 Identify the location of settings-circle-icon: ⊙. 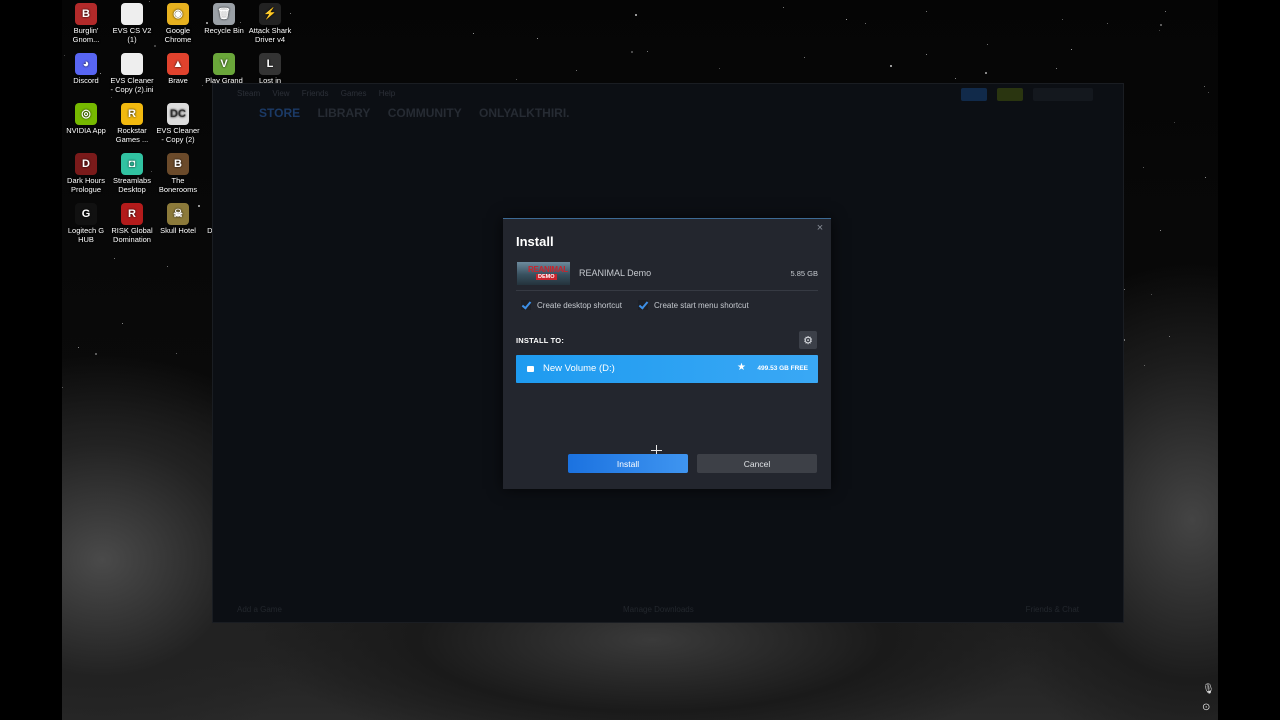
(1206, 707).